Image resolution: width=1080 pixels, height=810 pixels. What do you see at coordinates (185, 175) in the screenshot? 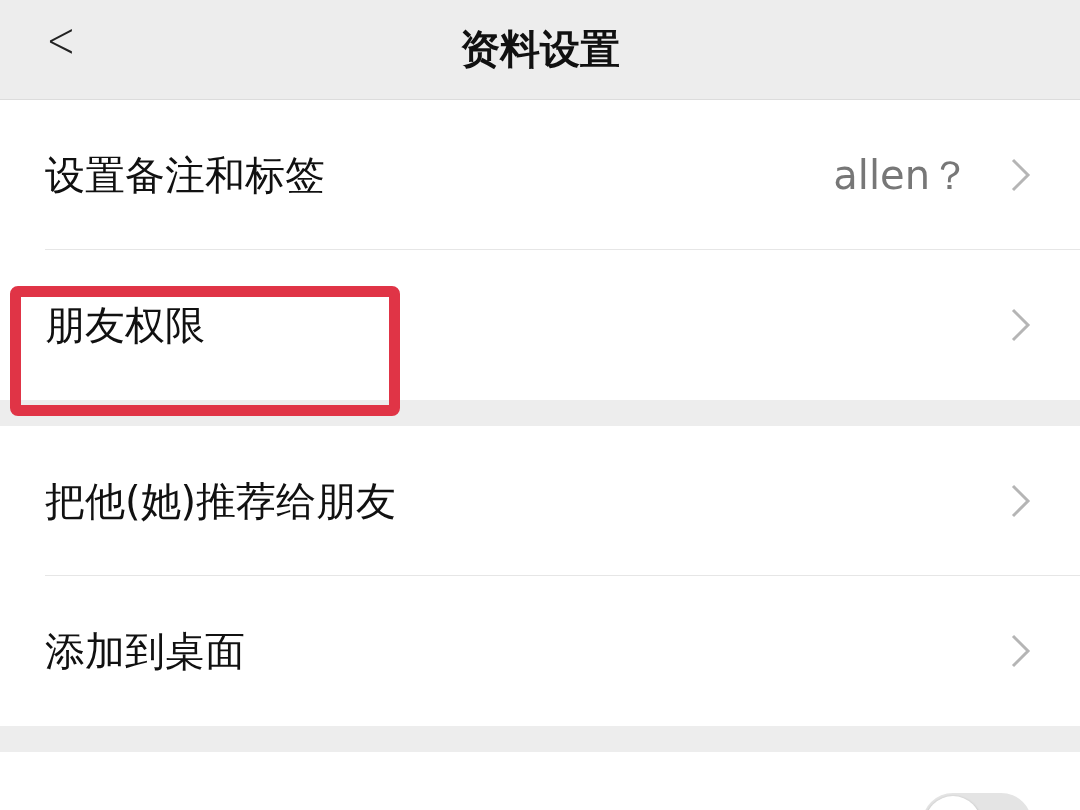
I see `row-label: 设置备注和标签` at bounding box center [185, 175].